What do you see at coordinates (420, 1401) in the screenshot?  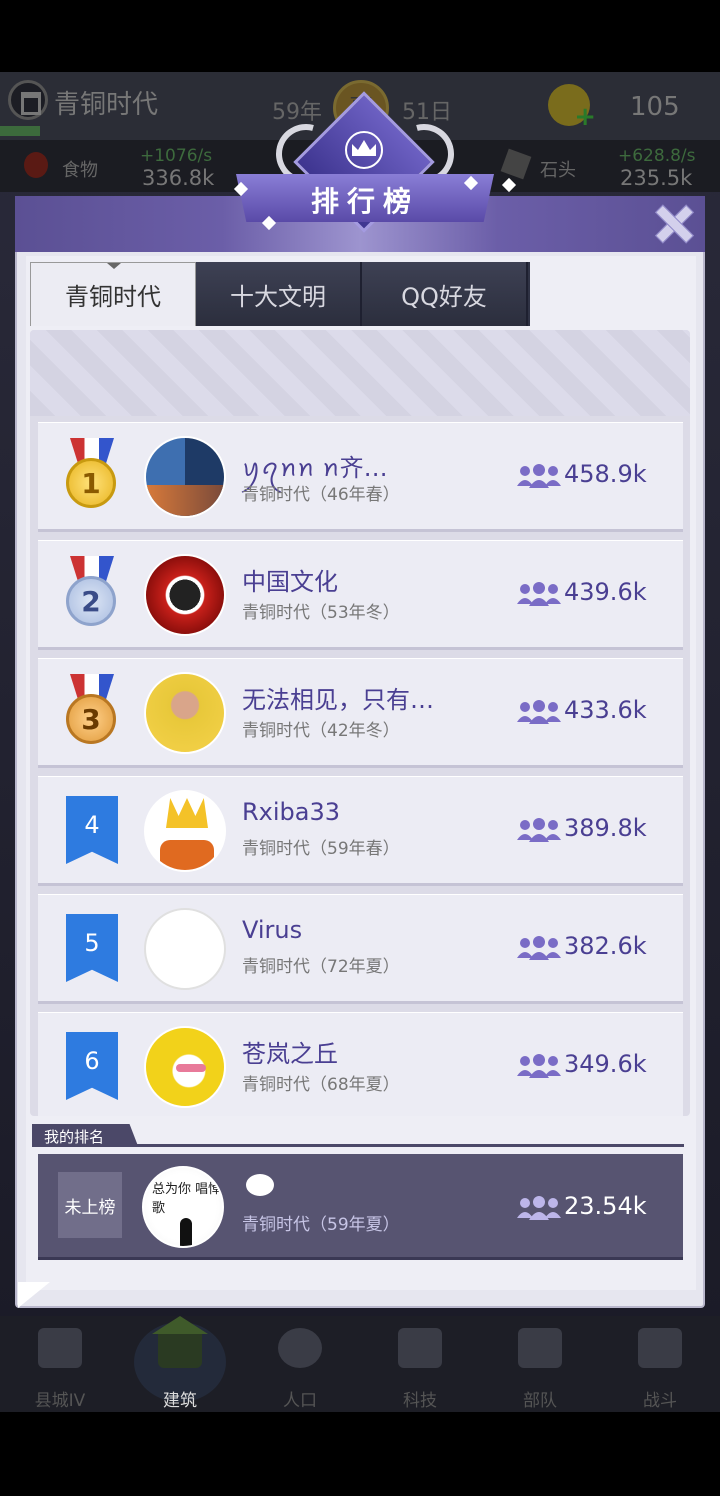 I see `nav-label: 科技` at bounding box center [420, 1401].